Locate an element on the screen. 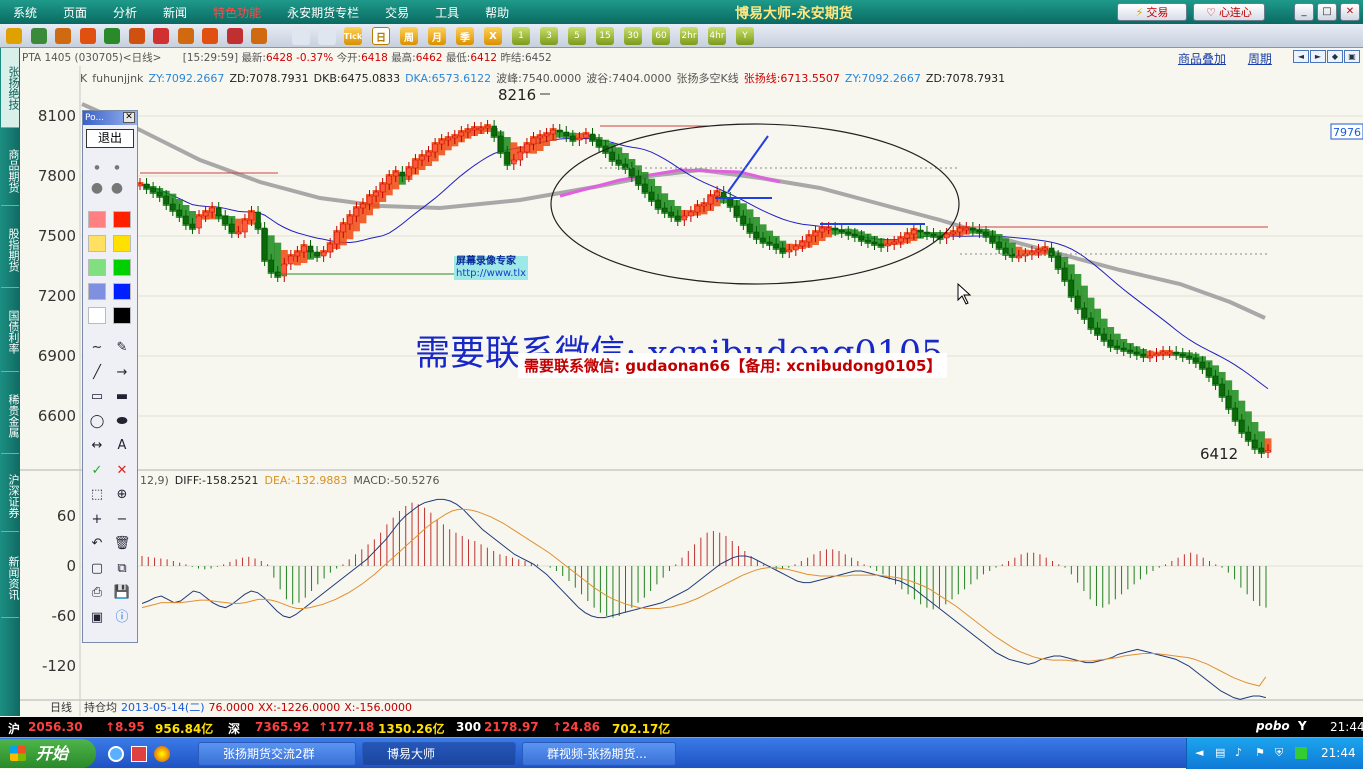  select-icon: ⬚ is located at coordinates (97, 495).